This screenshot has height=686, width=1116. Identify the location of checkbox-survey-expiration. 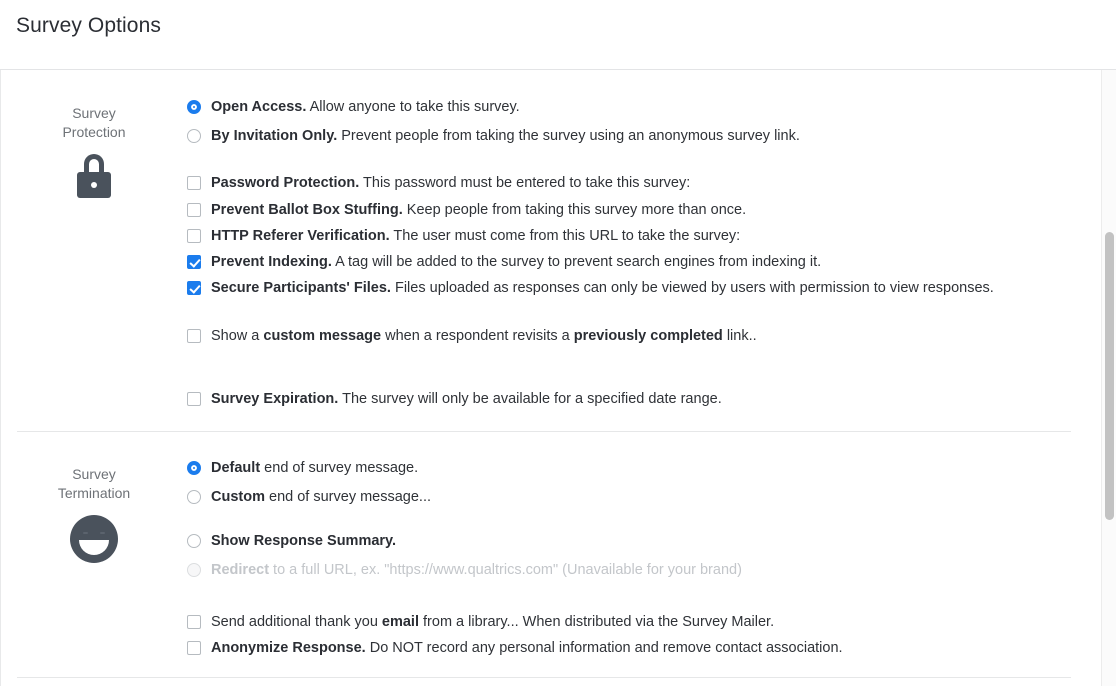
(194, 399).